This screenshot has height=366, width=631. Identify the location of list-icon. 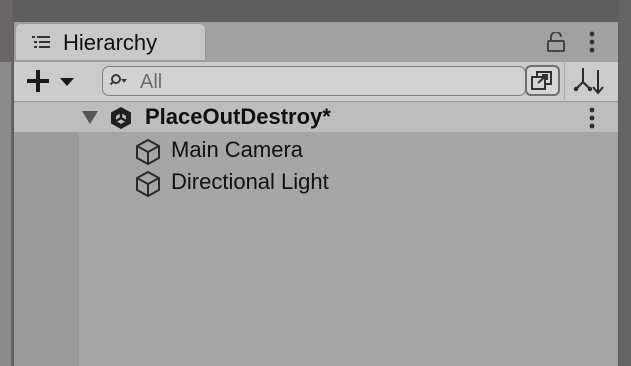
(41, 42).